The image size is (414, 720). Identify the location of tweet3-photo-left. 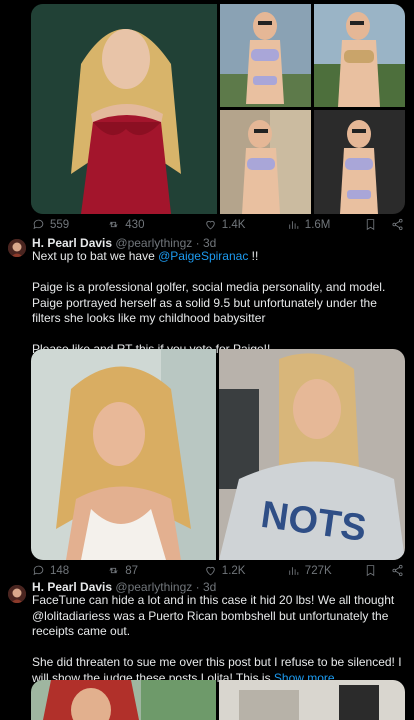
(123, 700).